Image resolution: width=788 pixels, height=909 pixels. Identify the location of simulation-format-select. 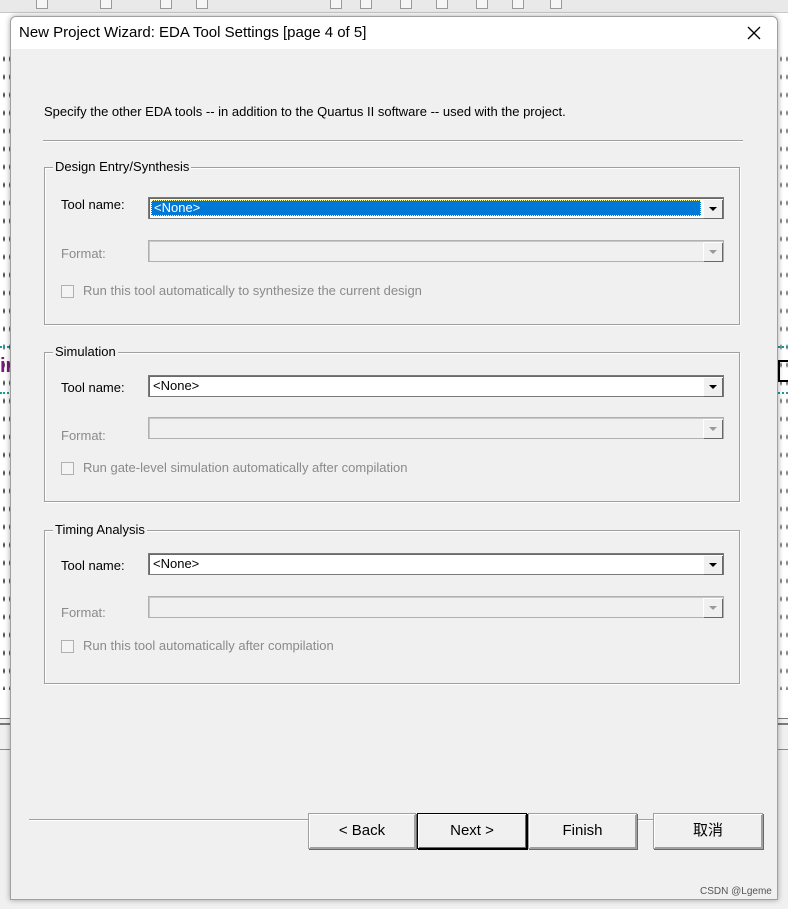
(436, 428).